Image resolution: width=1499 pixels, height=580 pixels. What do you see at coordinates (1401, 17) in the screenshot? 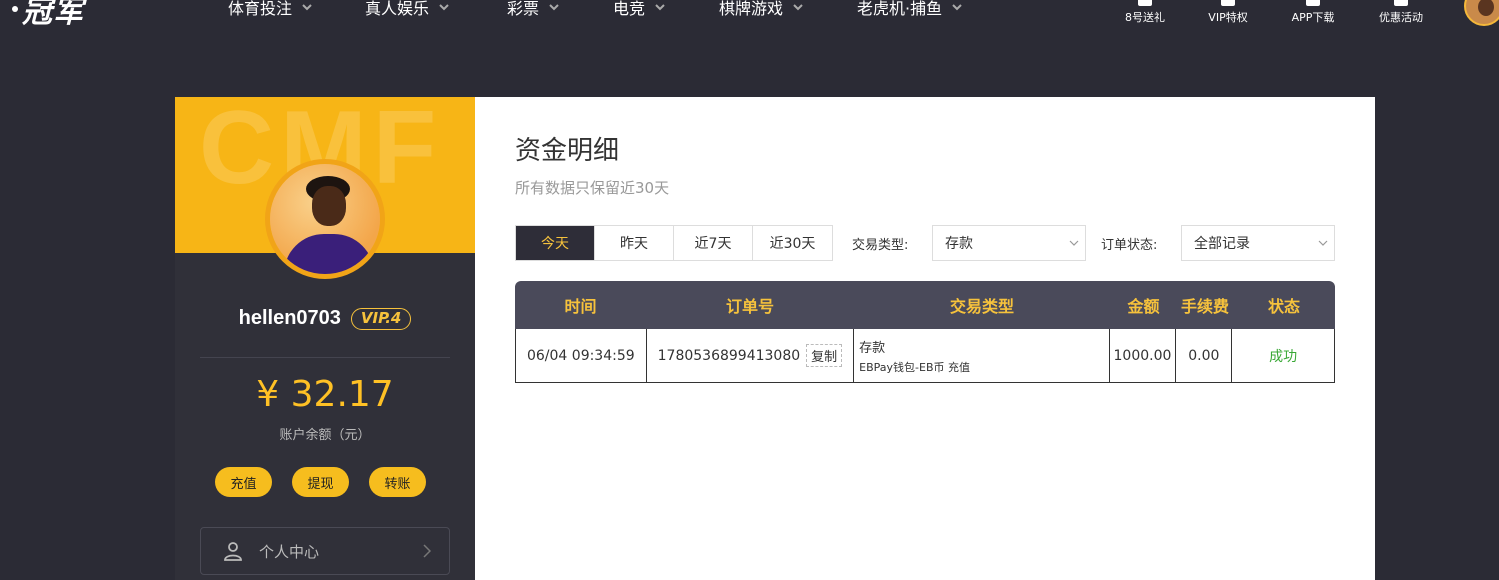
I see `quick-label: 优惠活动` at bounding box center [1401, 17].